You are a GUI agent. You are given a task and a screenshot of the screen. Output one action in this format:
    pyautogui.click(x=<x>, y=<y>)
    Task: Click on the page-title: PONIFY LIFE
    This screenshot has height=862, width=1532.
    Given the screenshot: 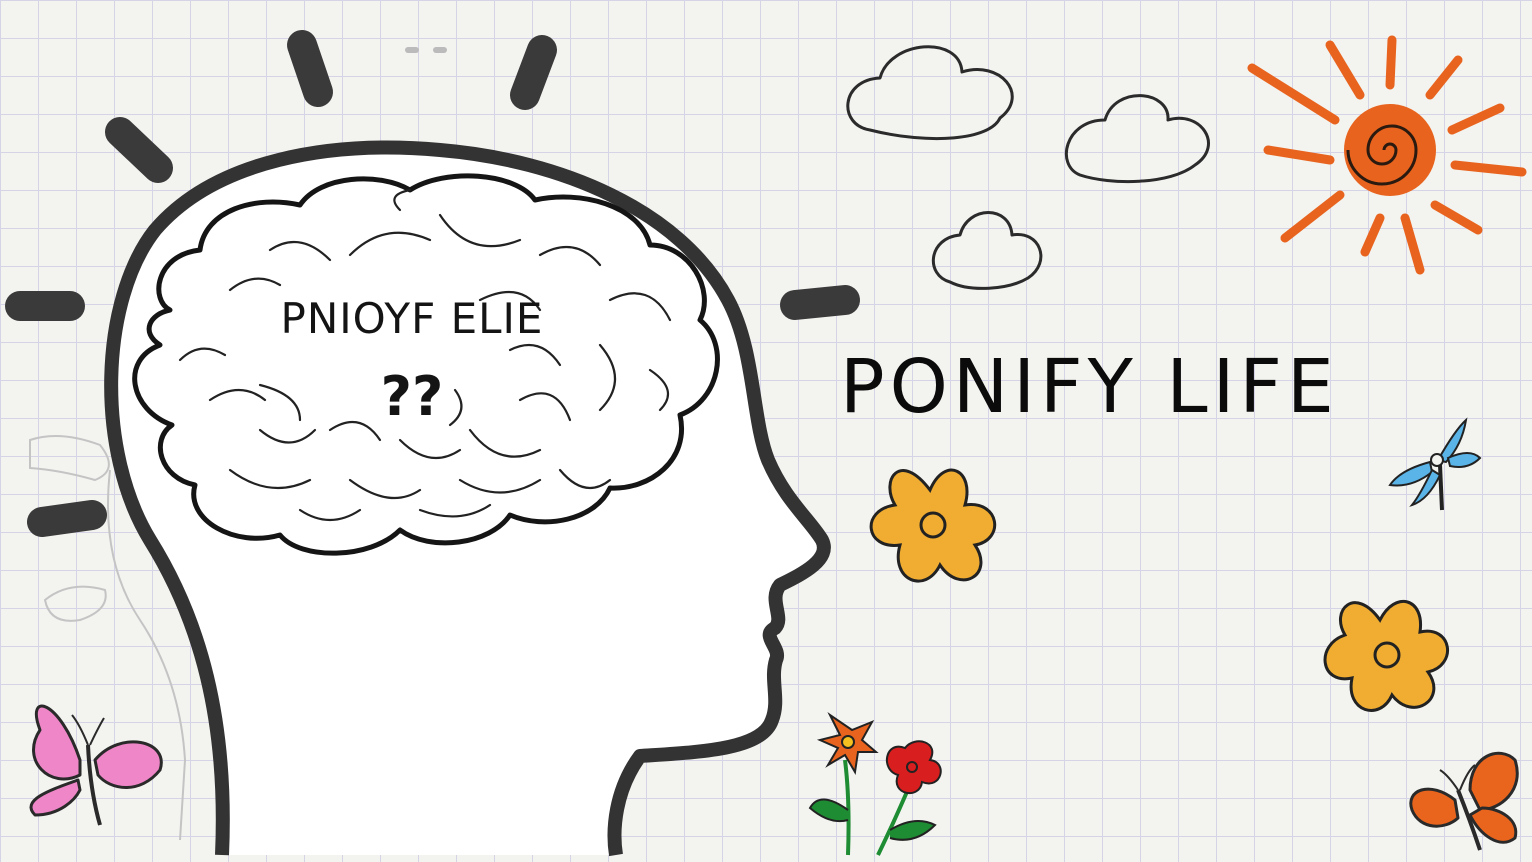 What is the action you would take?
    pyautogui.click(x=1089, y=387)
    